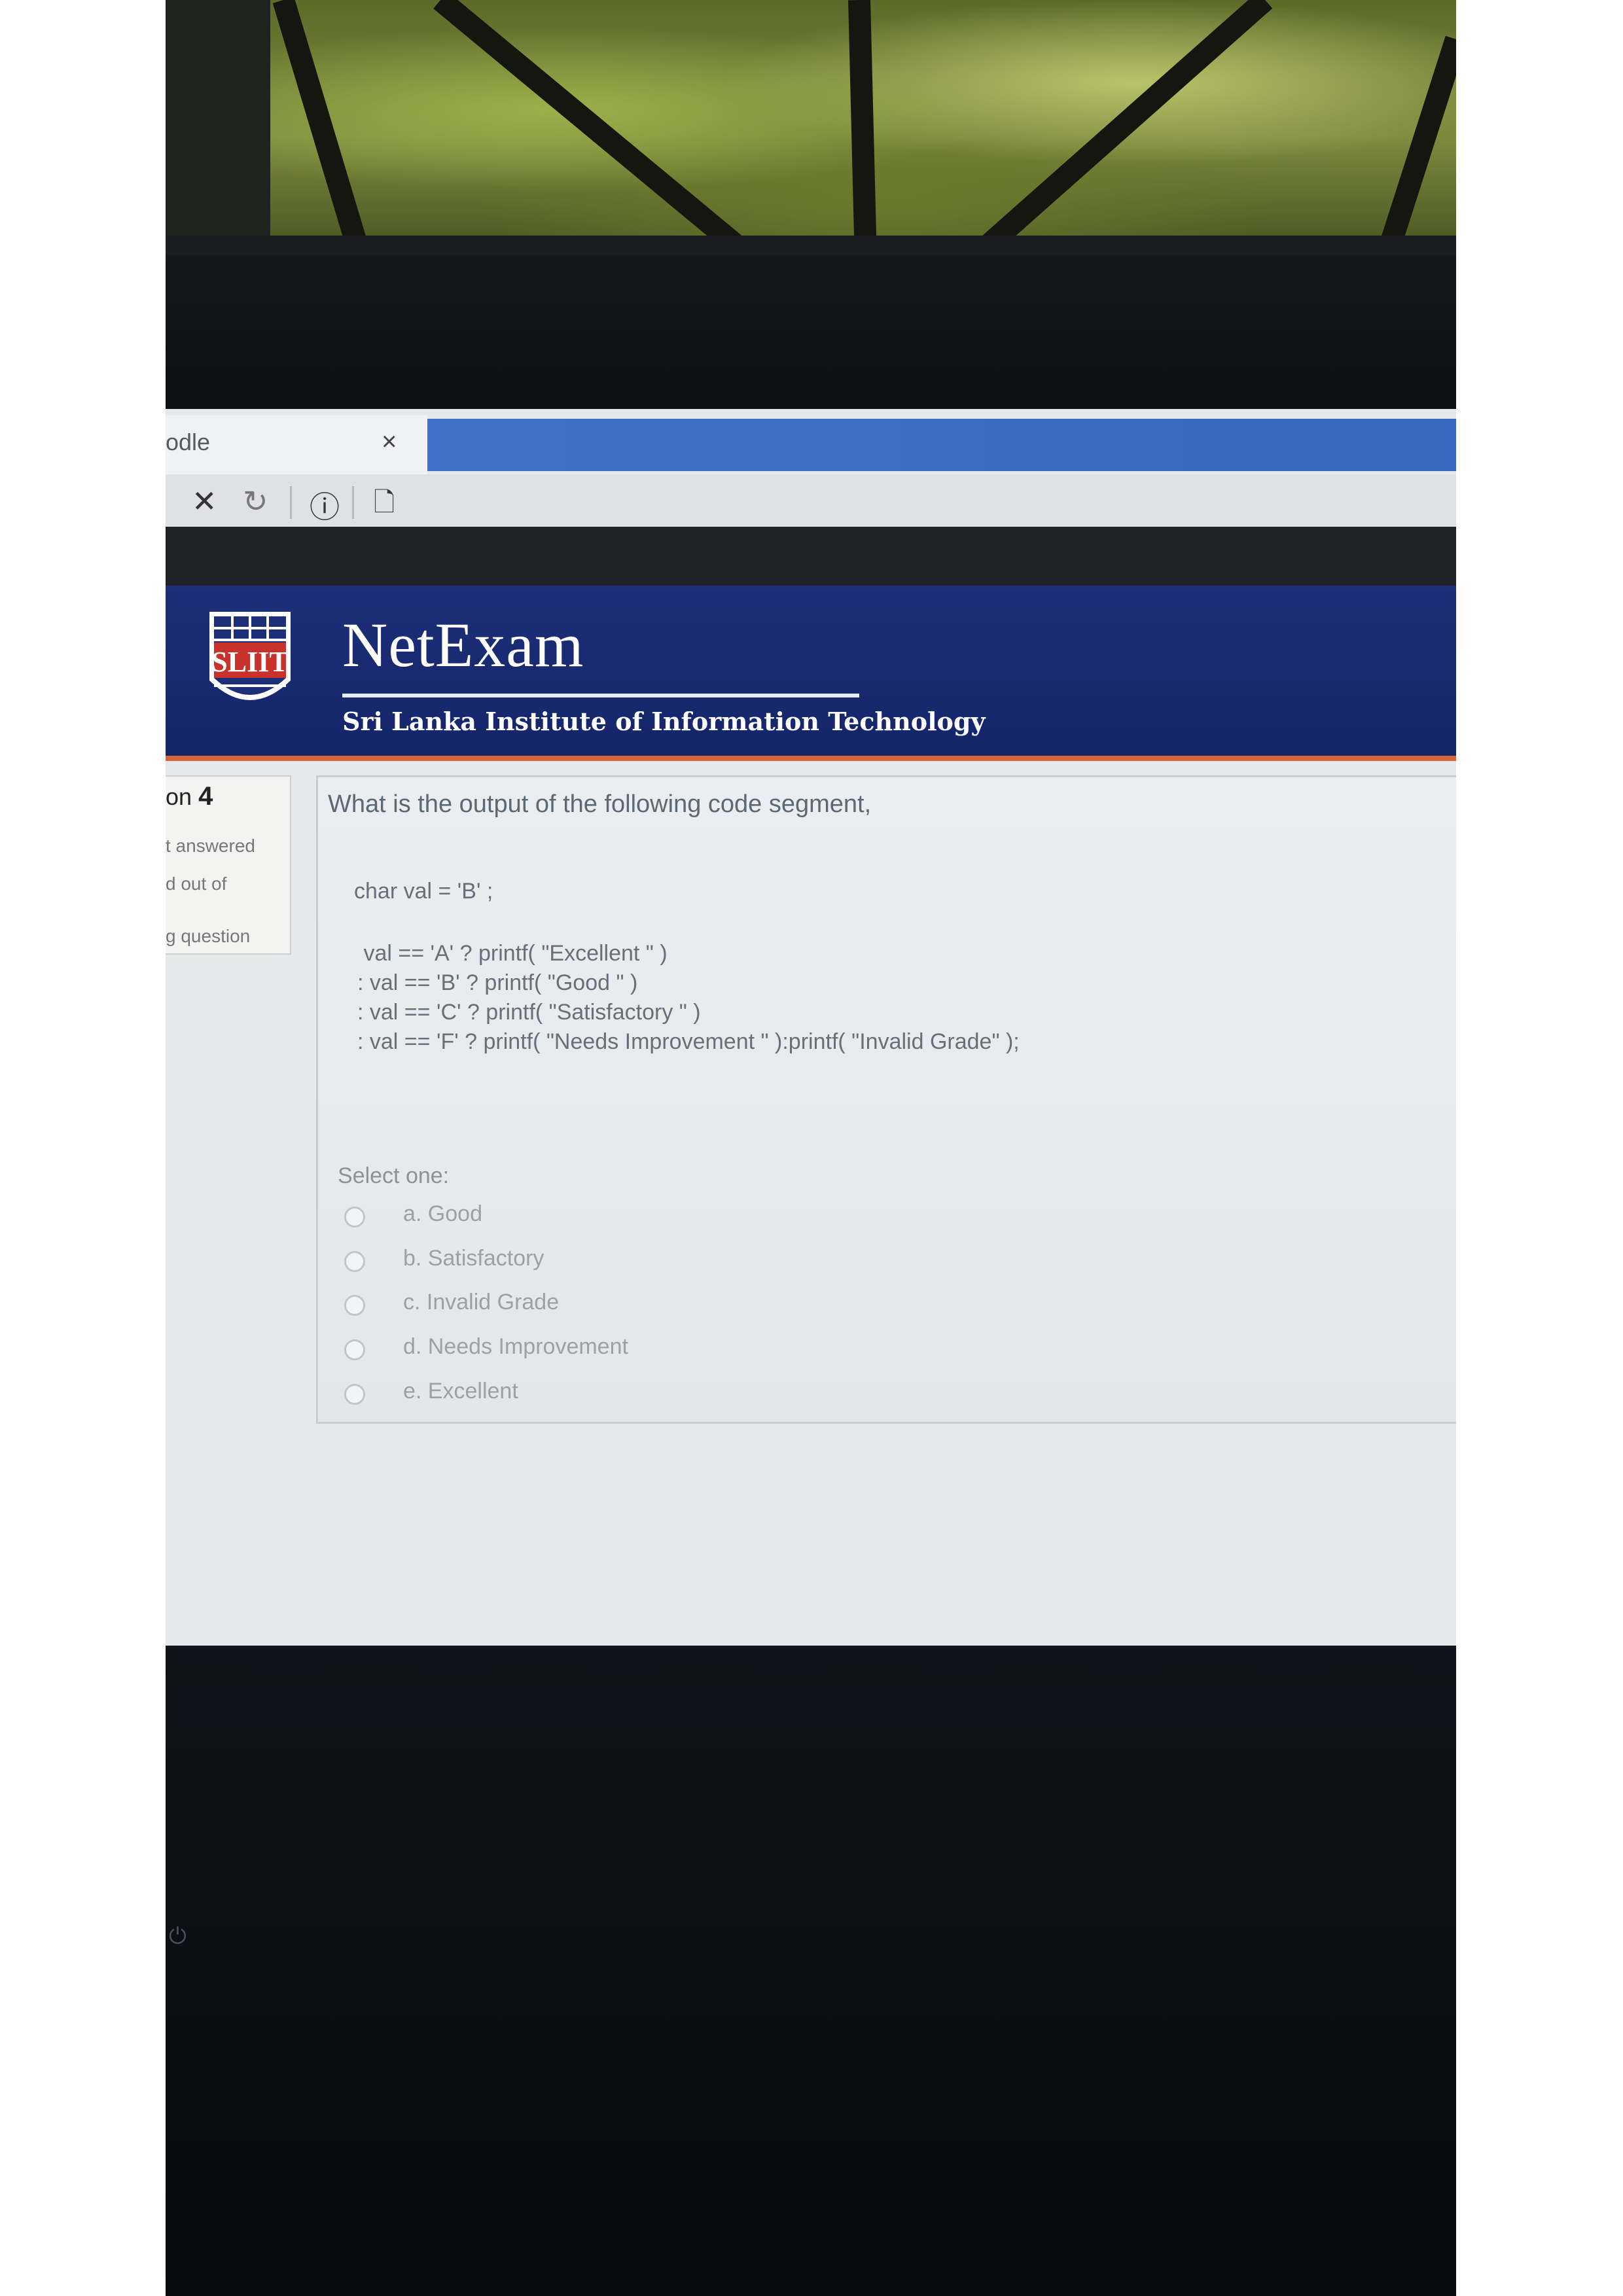 The image size is (1623, 2296). Describe the element at coordinates (497, 982) in the screenshot. I see `code-line: : val == 'B' ? printf( "Good " )` at that location.